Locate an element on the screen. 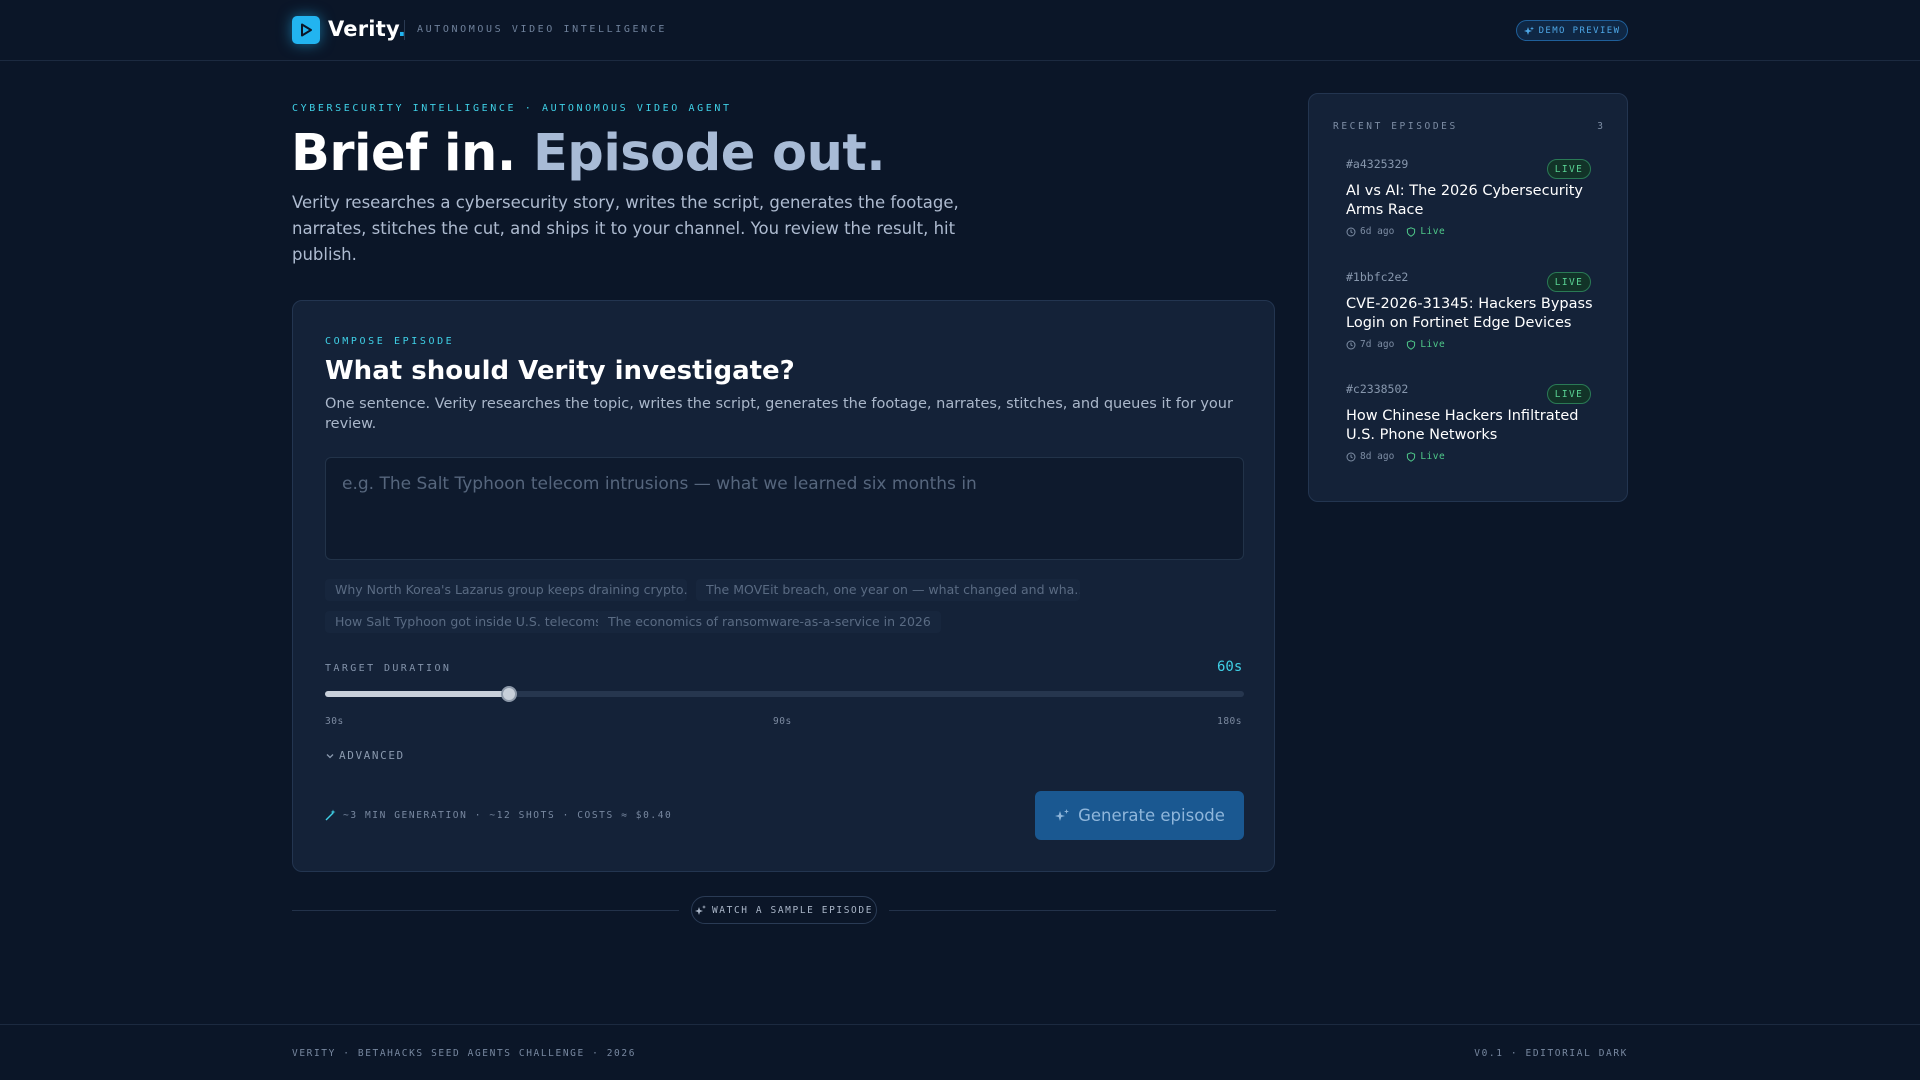 Image resolution: width=1920 pixels, height=1080 pixels. duration-label: TARGET DURATION is located at coordinates (388, 668).